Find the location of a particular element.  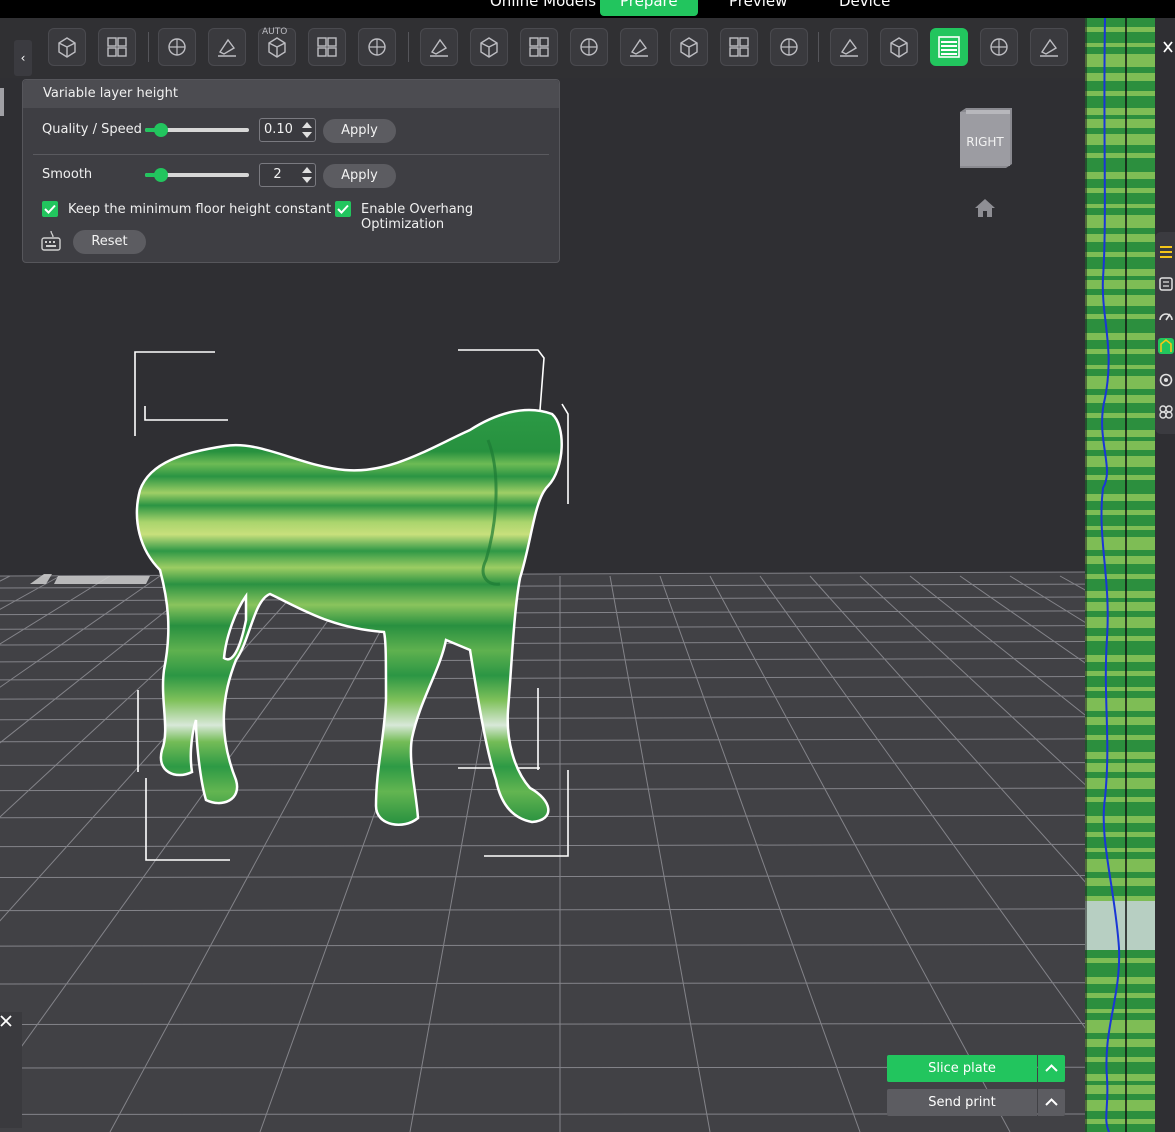

arrange-tool-button is located at coordinates (327, 47).